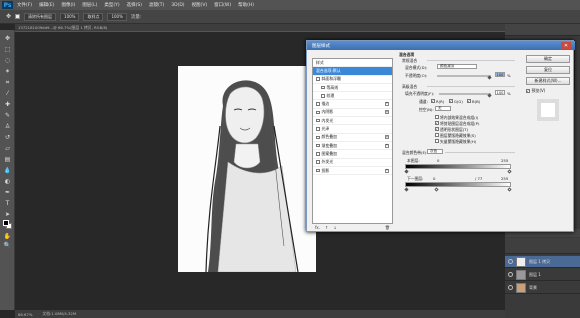  I want to click on brush-tool-icon: ✎, so click(7, 115).